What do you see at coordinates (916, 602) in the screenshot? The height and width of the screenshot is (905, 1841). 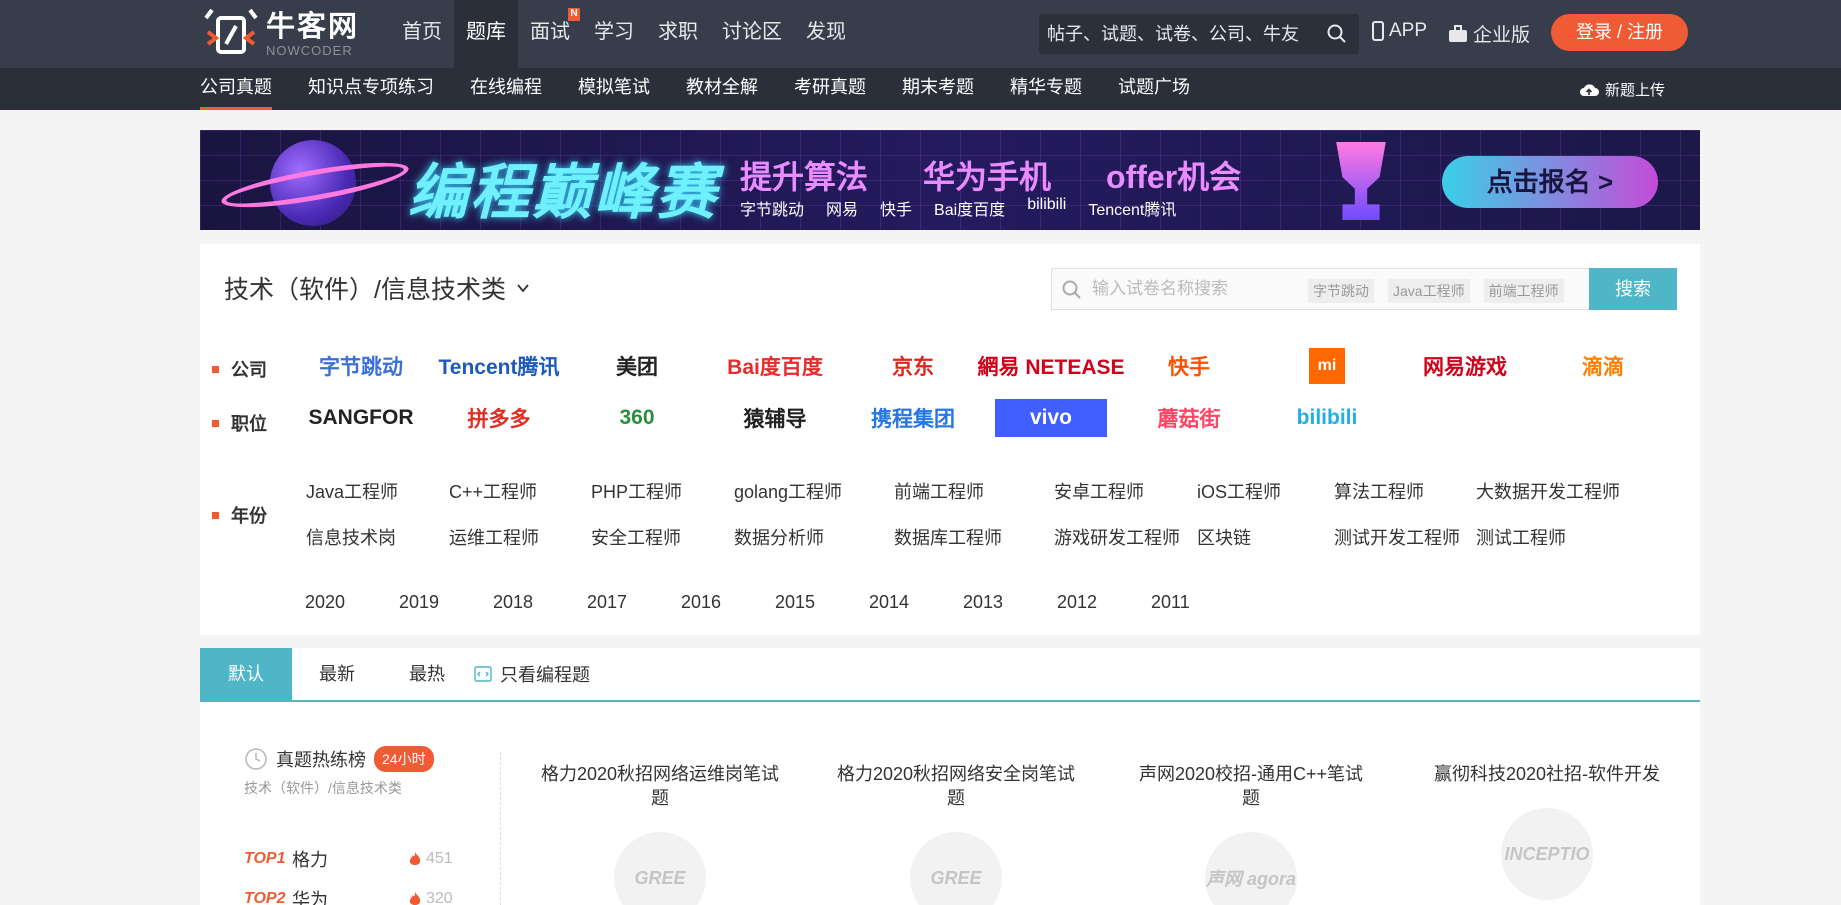 I see `year-filter-item: 2014` at bounding box center [916, 602].